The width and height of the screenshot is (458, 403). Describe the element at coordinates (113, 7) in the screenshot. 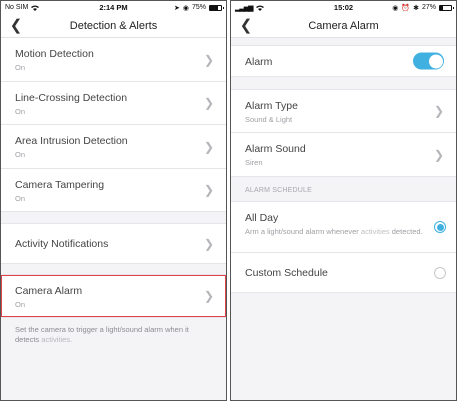

I see `status-bar: No SIM 2:14 PM ➤ ◉ 75%` at that location.